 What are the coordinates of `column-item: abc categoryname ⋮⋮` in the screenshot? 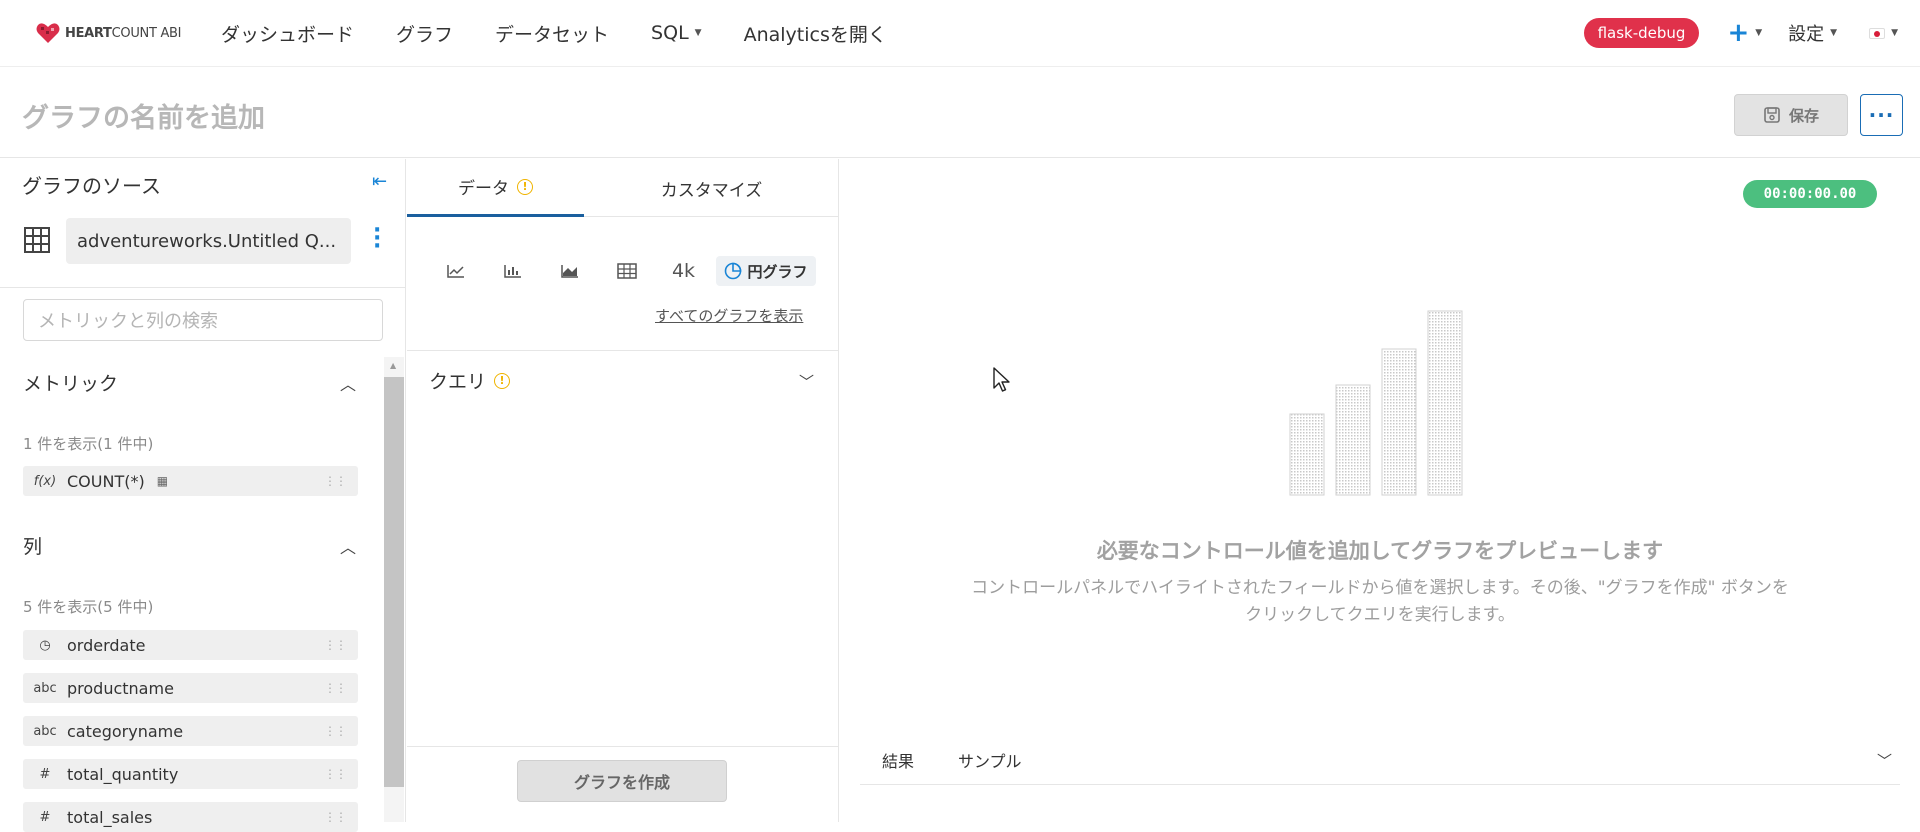 It's located at (190, 731).